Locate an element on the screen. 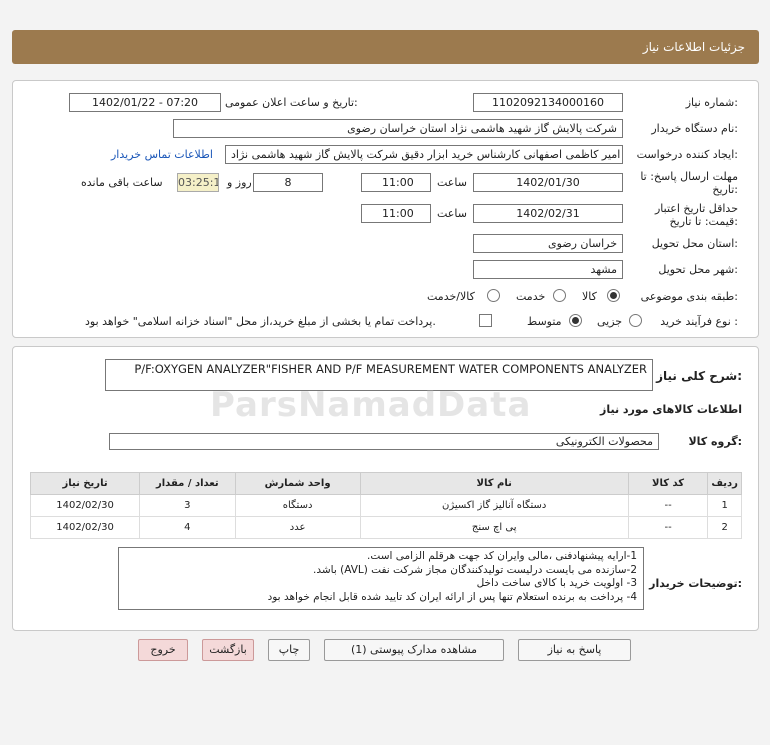  col-quantity: تعداد / مقدار is located at coordinates (187, 483).